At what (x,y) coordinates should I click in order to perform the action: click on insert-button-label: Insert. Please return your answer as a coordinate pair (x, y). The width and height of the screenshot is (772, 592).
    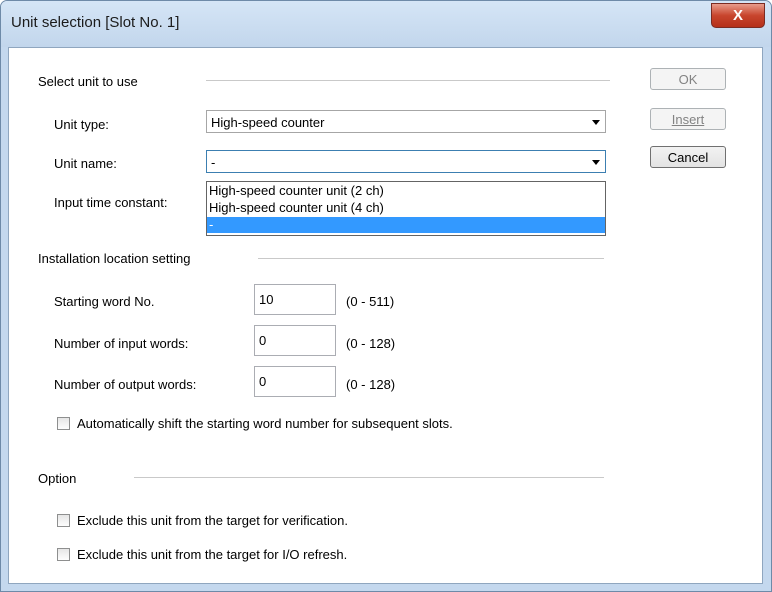
    Looking at the image, I should click on (688, 119).